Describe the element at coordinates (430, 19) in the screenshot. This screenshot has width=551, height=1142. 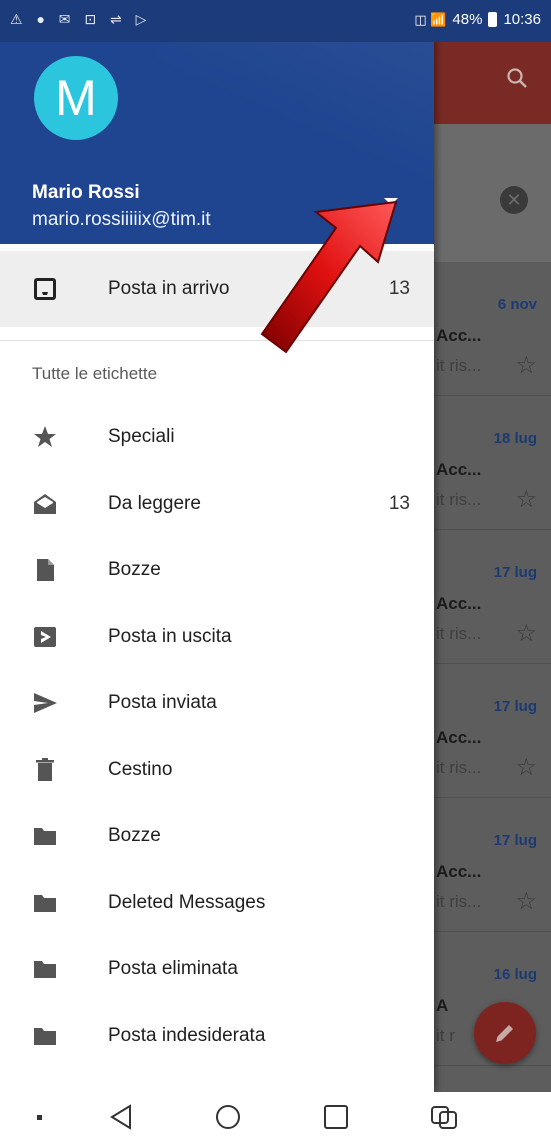
I see `signal-icon: ◫ 📶` at that location.